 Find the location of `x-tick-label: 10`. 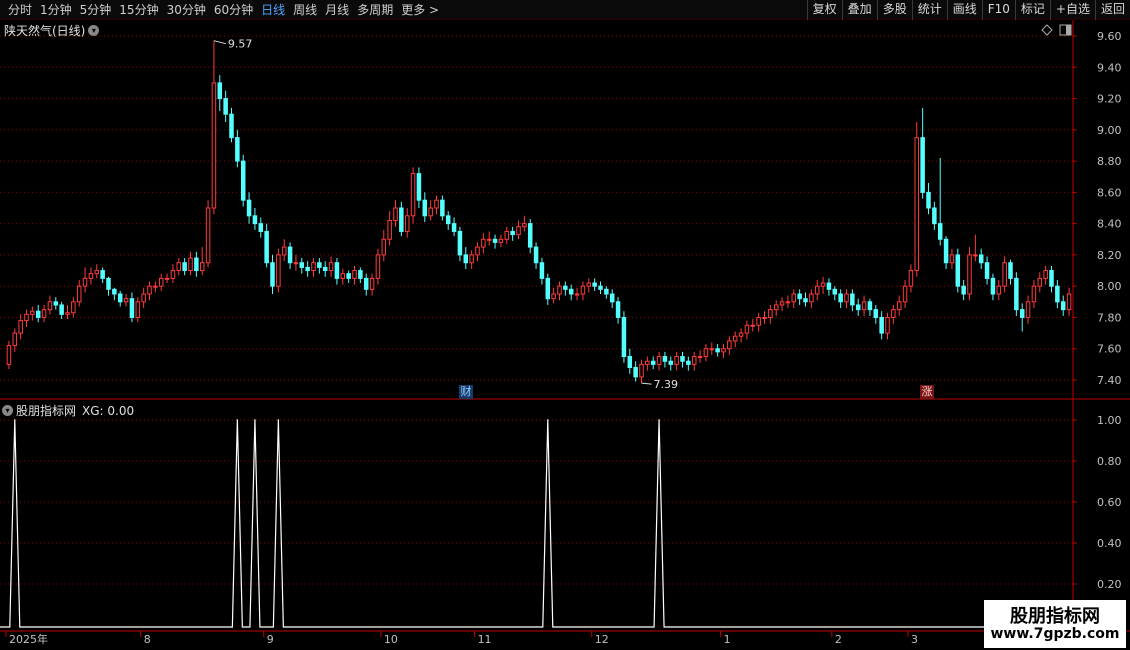

x-tick-label: 10 is located at coordinates (391, 639).